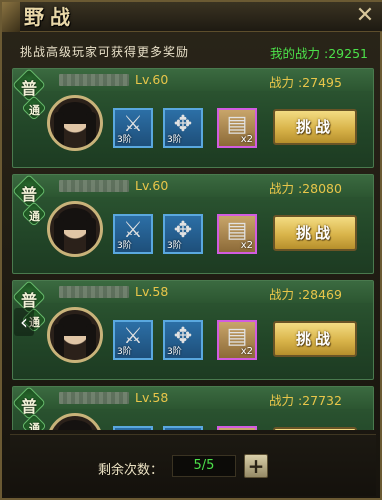  Describe the element at coordinates (305, 294) in the screenshot. I see `player-power: 战力 :28469` at that location.